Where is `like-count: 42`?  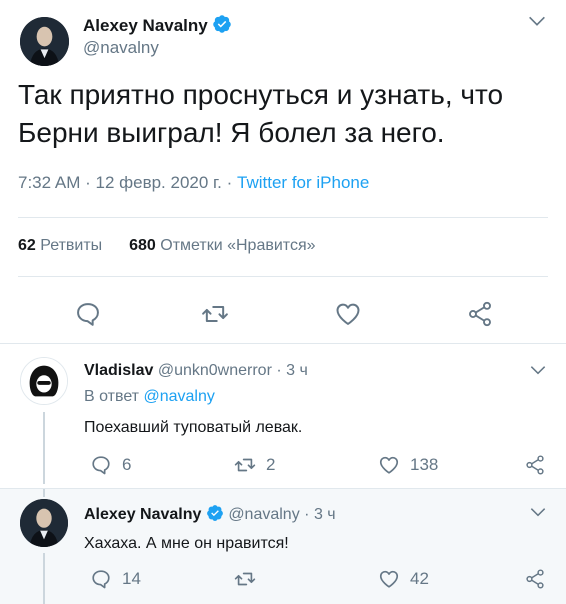
like-count: 42 is located at coordinates (419, 578).